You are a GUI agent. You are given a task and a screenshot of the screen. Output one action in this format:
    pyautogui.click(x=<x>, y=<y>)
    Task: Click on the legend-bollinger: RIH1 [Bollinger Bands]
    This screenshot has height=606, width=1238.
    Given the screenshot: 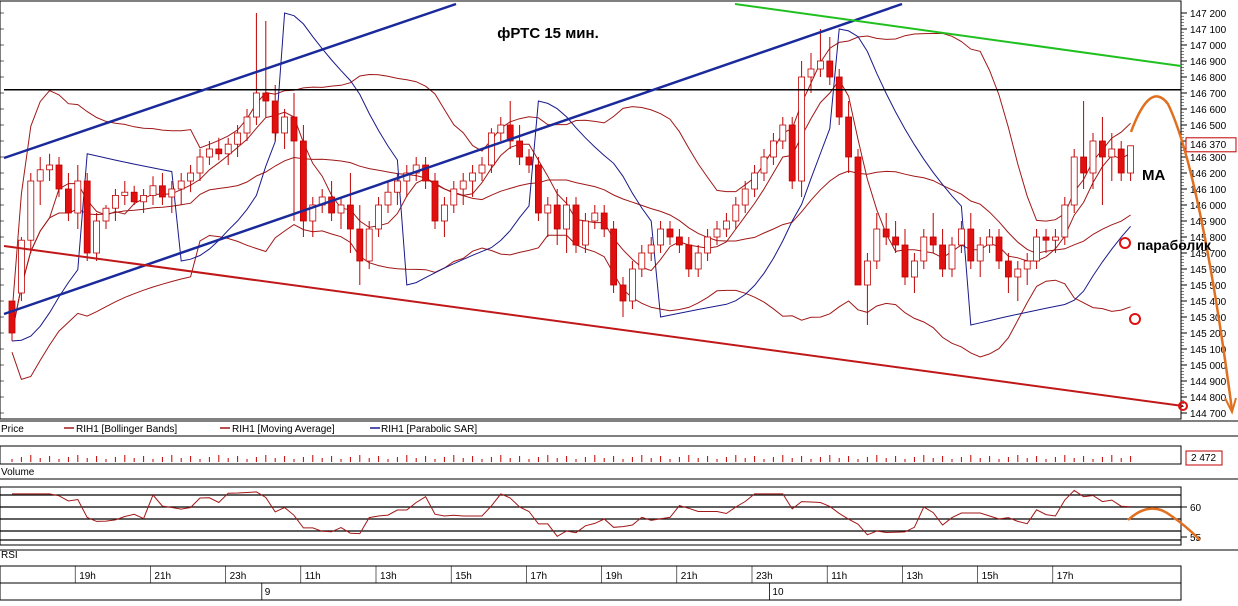 What is the action you would take?
    pyautogui.click(x=126, y=429)
    